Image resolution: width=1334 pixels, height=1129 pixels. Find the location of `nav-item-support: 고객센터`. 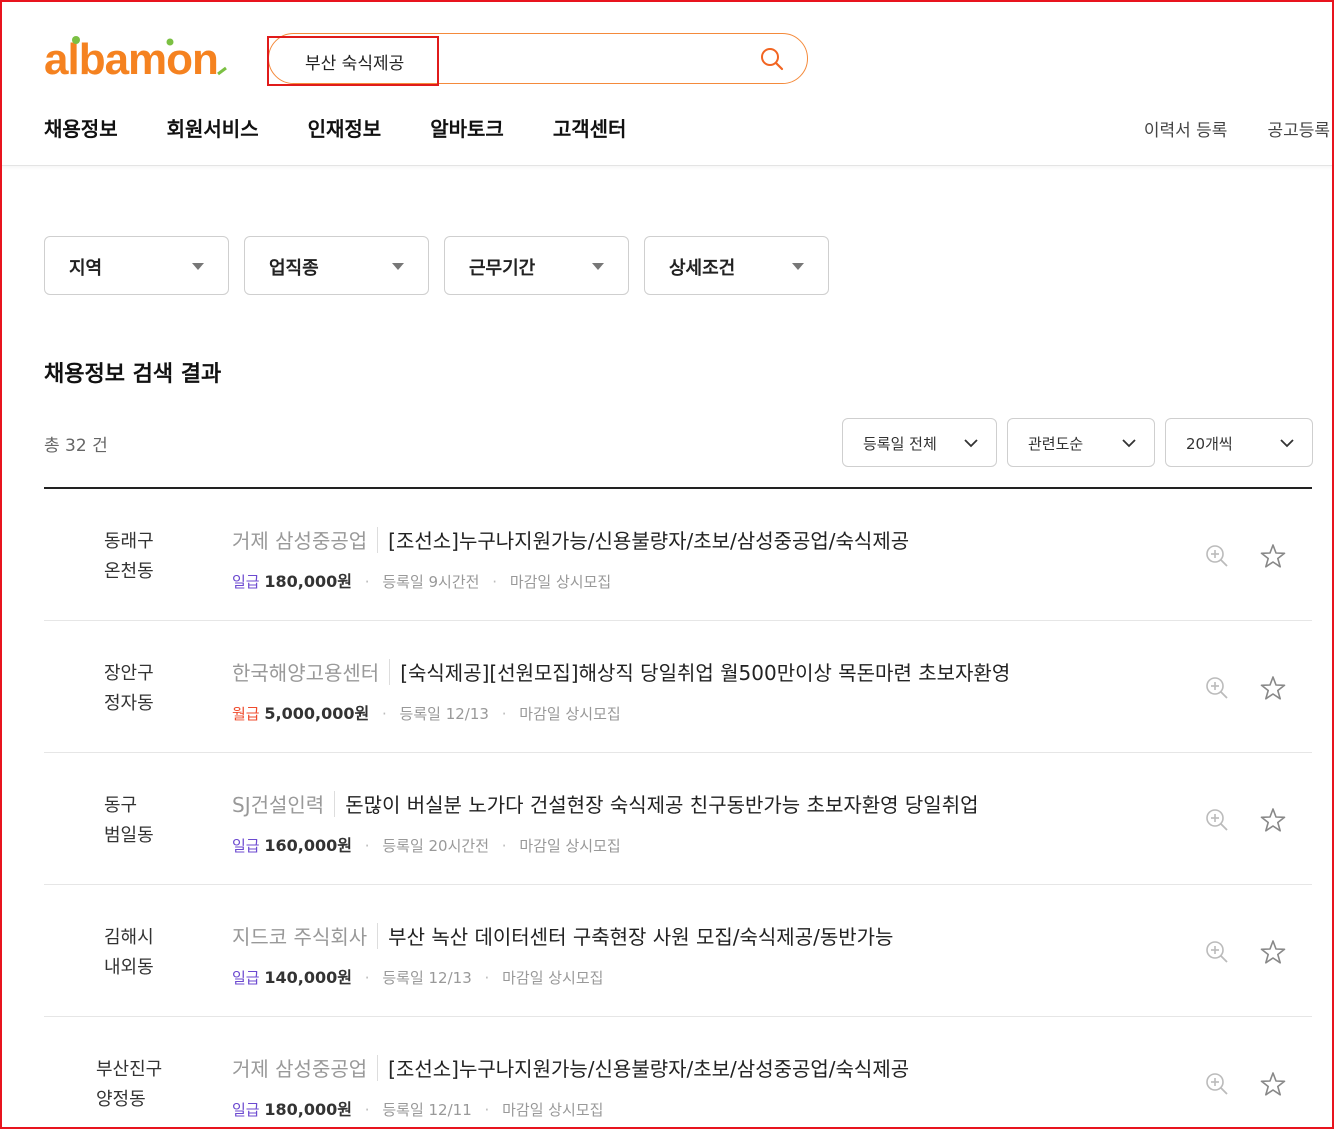

nav-item-support: 고객센터 is located at coordinates (590, 127).